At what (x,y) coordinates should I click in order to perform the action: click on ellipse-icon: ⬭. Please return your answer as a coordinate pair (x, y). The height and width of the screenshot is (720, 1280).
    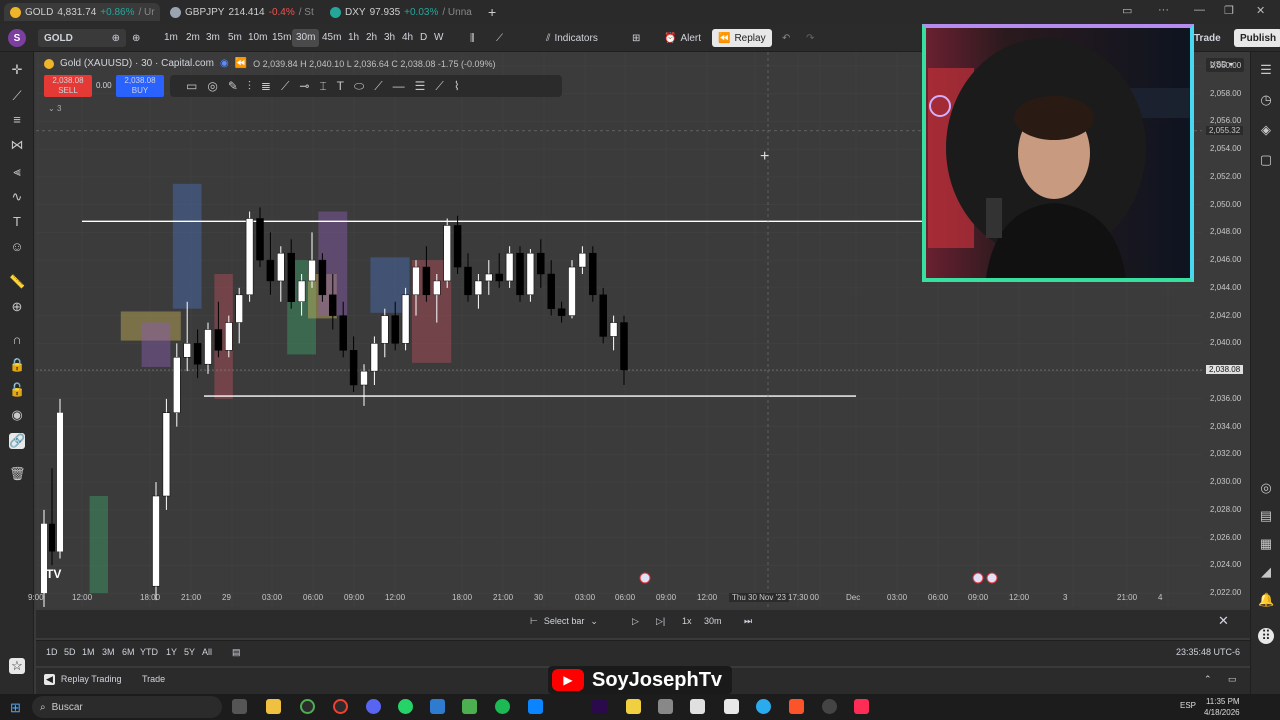
    Looking at the image, I should click on (359, 86).